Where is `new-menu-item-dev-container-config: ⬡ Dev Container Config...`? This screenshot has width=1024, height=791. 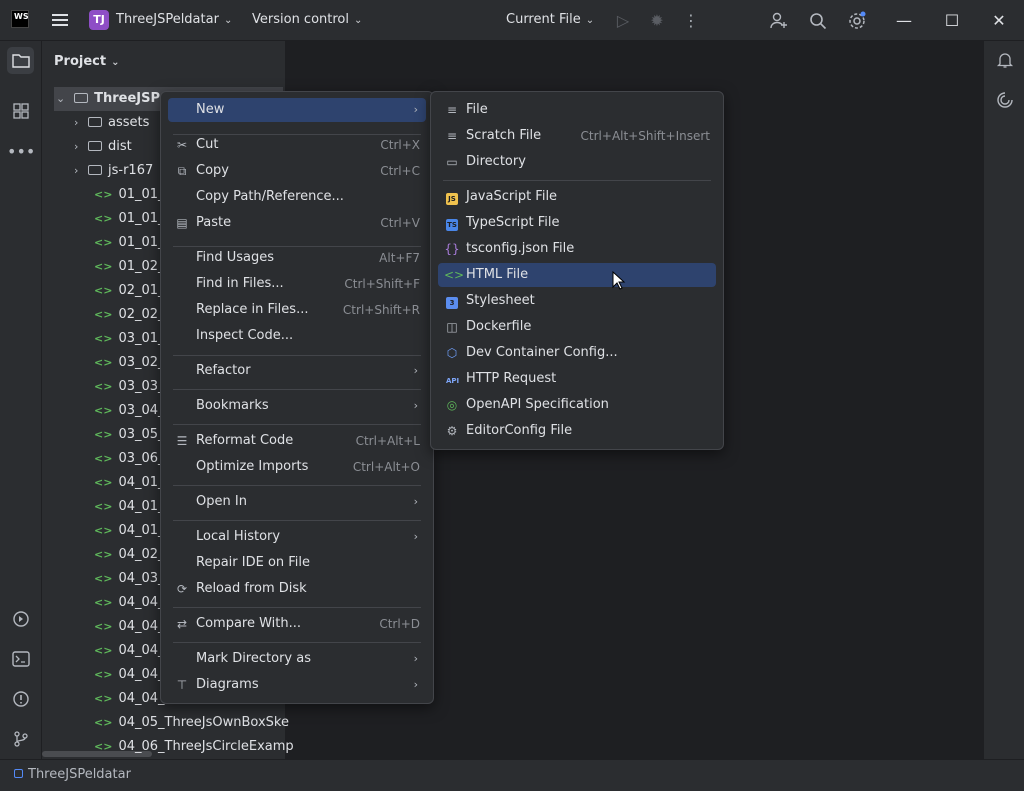
new-menu-item-dev-container-config: ⬡ Dev Container Config... is located at coordinates (577, 353).